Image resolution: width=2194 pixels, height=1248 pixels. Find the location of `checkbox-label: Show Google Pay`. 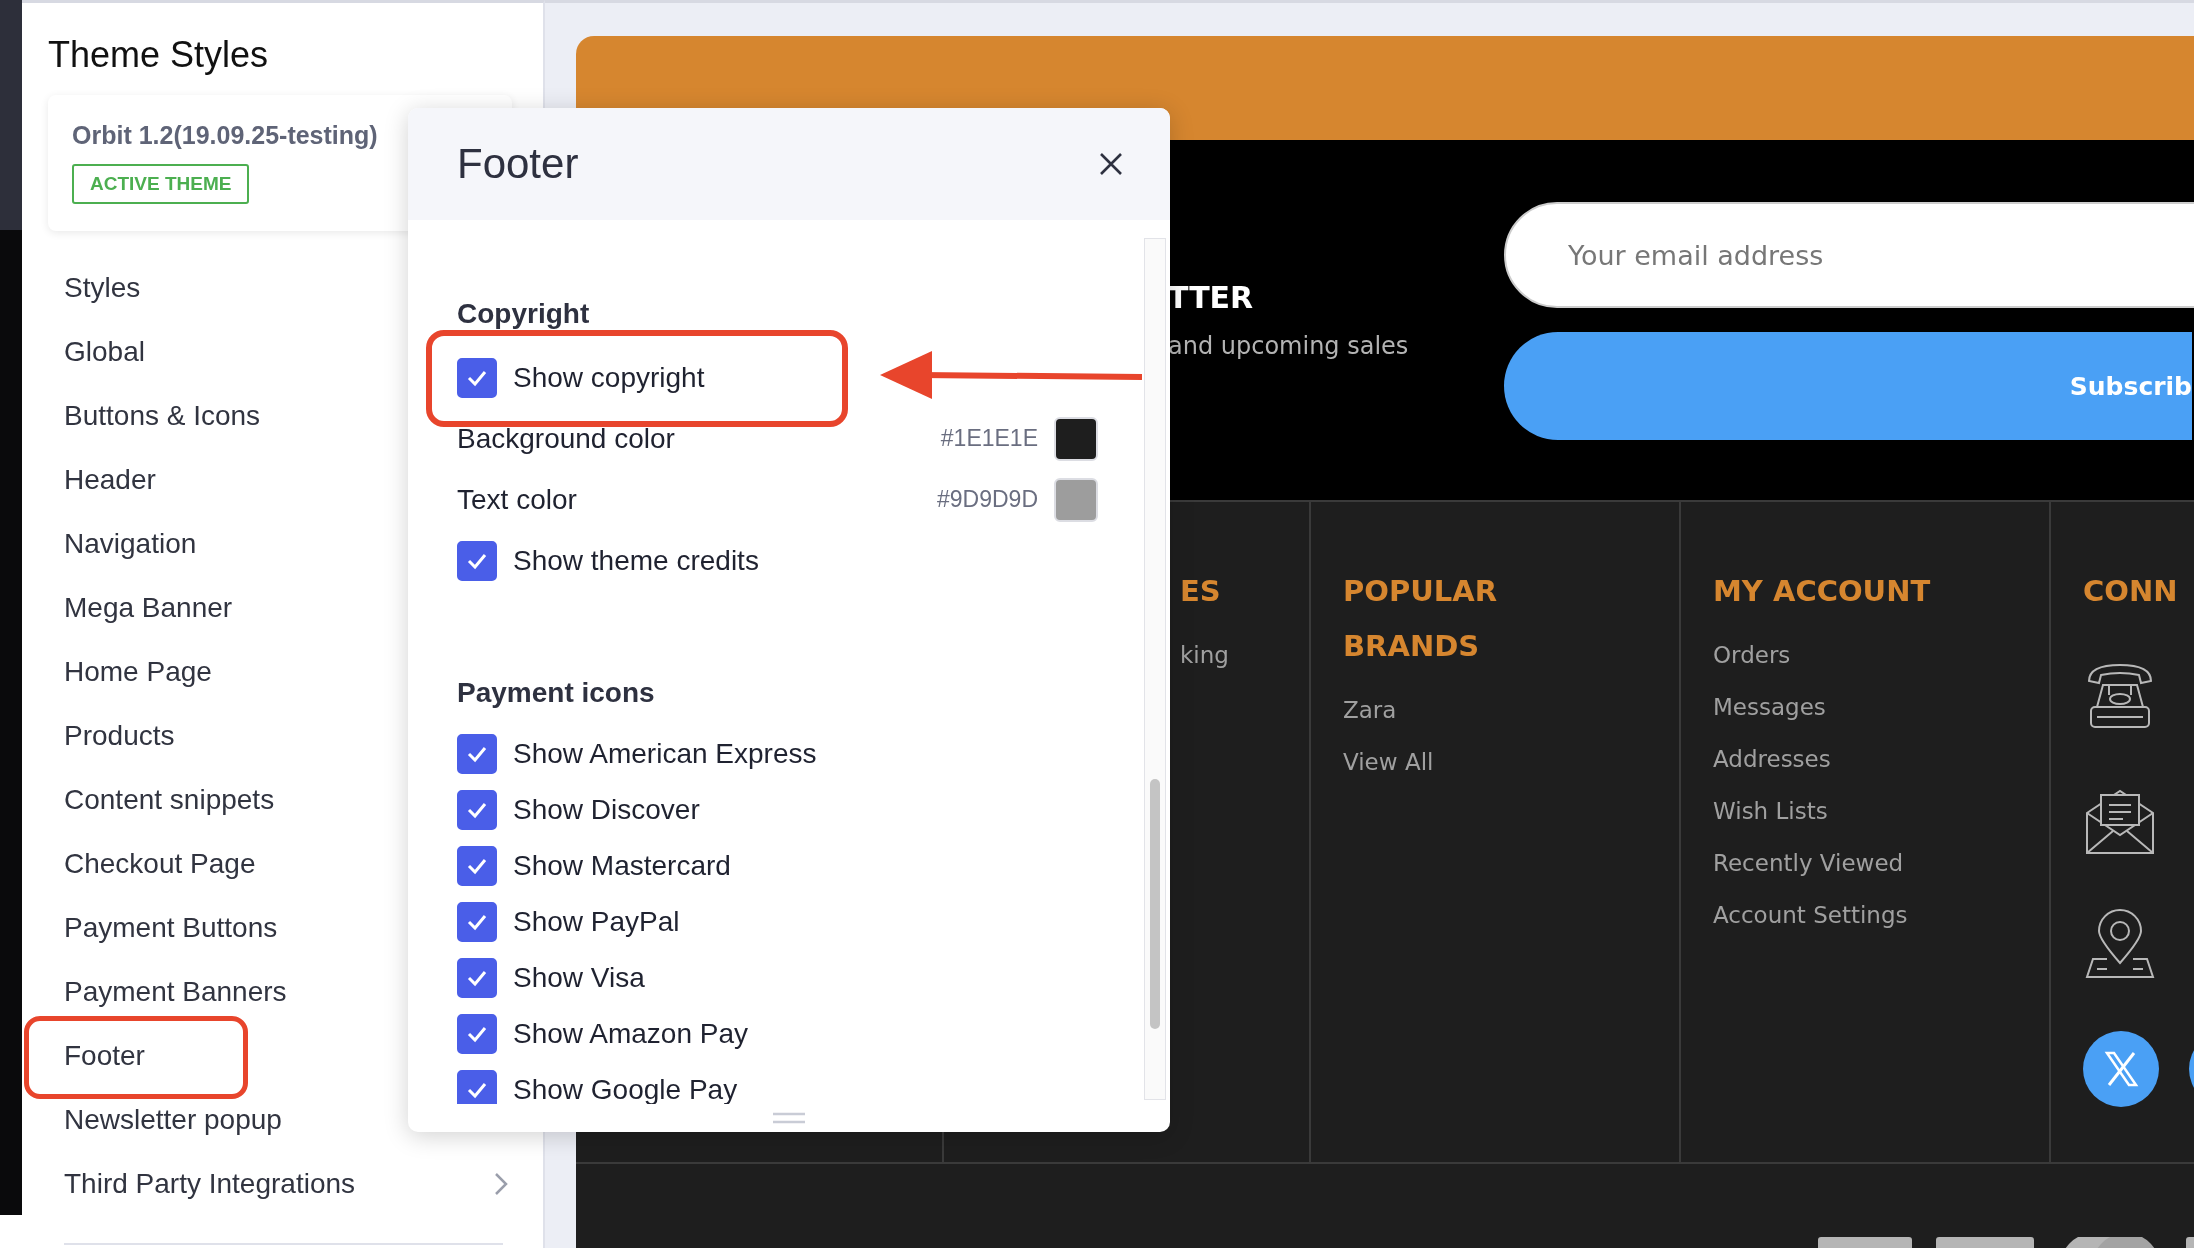

checkbox-label: Show Google Pay is located at coordinates (625, 1089).